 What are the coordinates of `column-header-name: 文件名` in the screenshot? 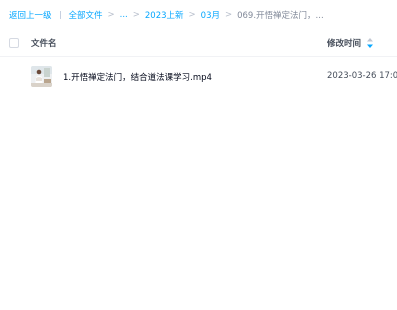 It's located at (44, 43).